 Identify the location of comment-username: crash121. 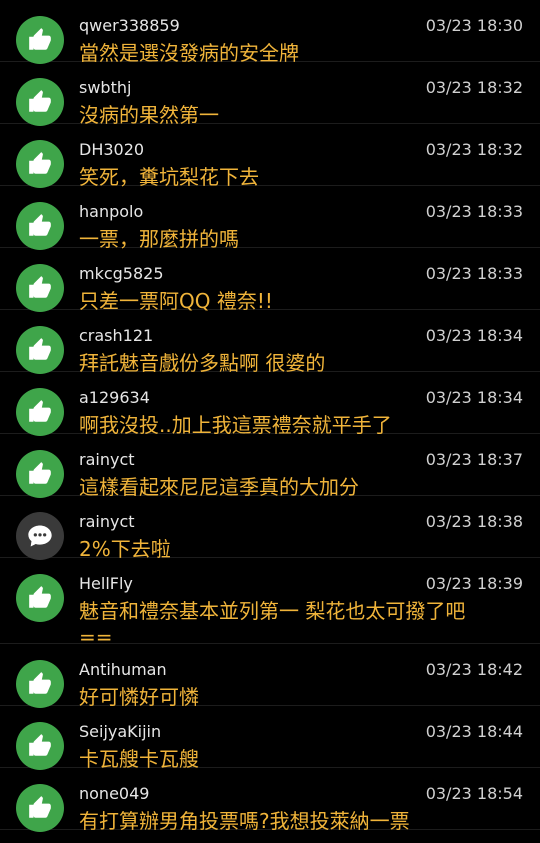
(116, 336).